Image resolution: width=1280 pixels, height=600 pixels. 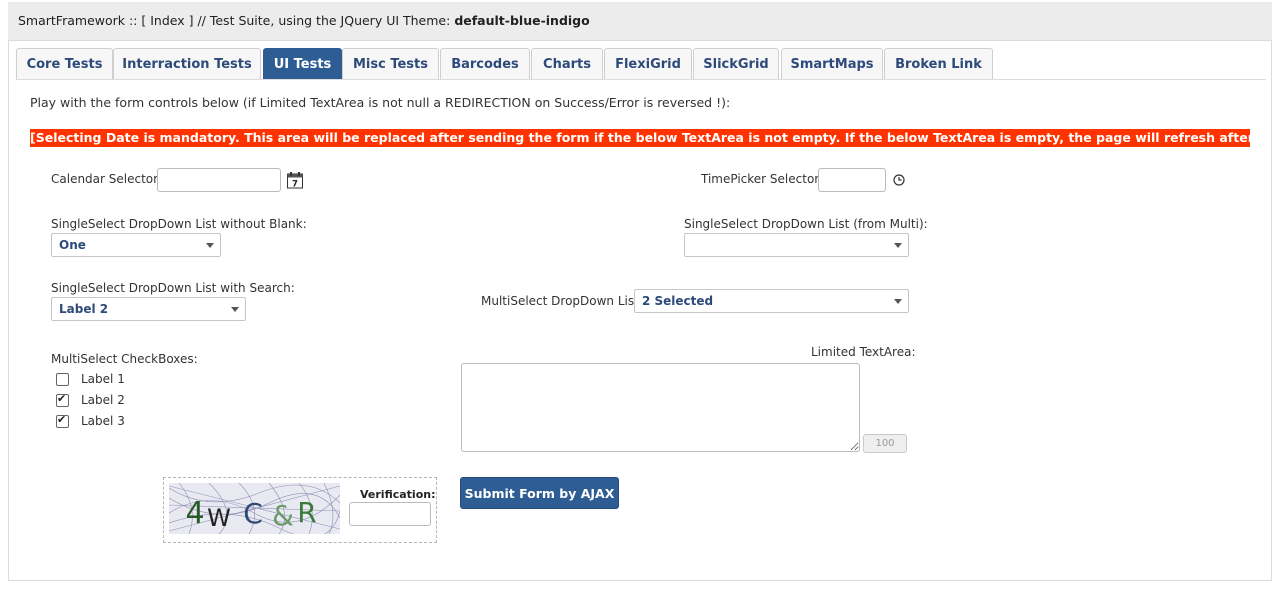 I want to click on captcha-char-5: R, so click(x=306, y=512).